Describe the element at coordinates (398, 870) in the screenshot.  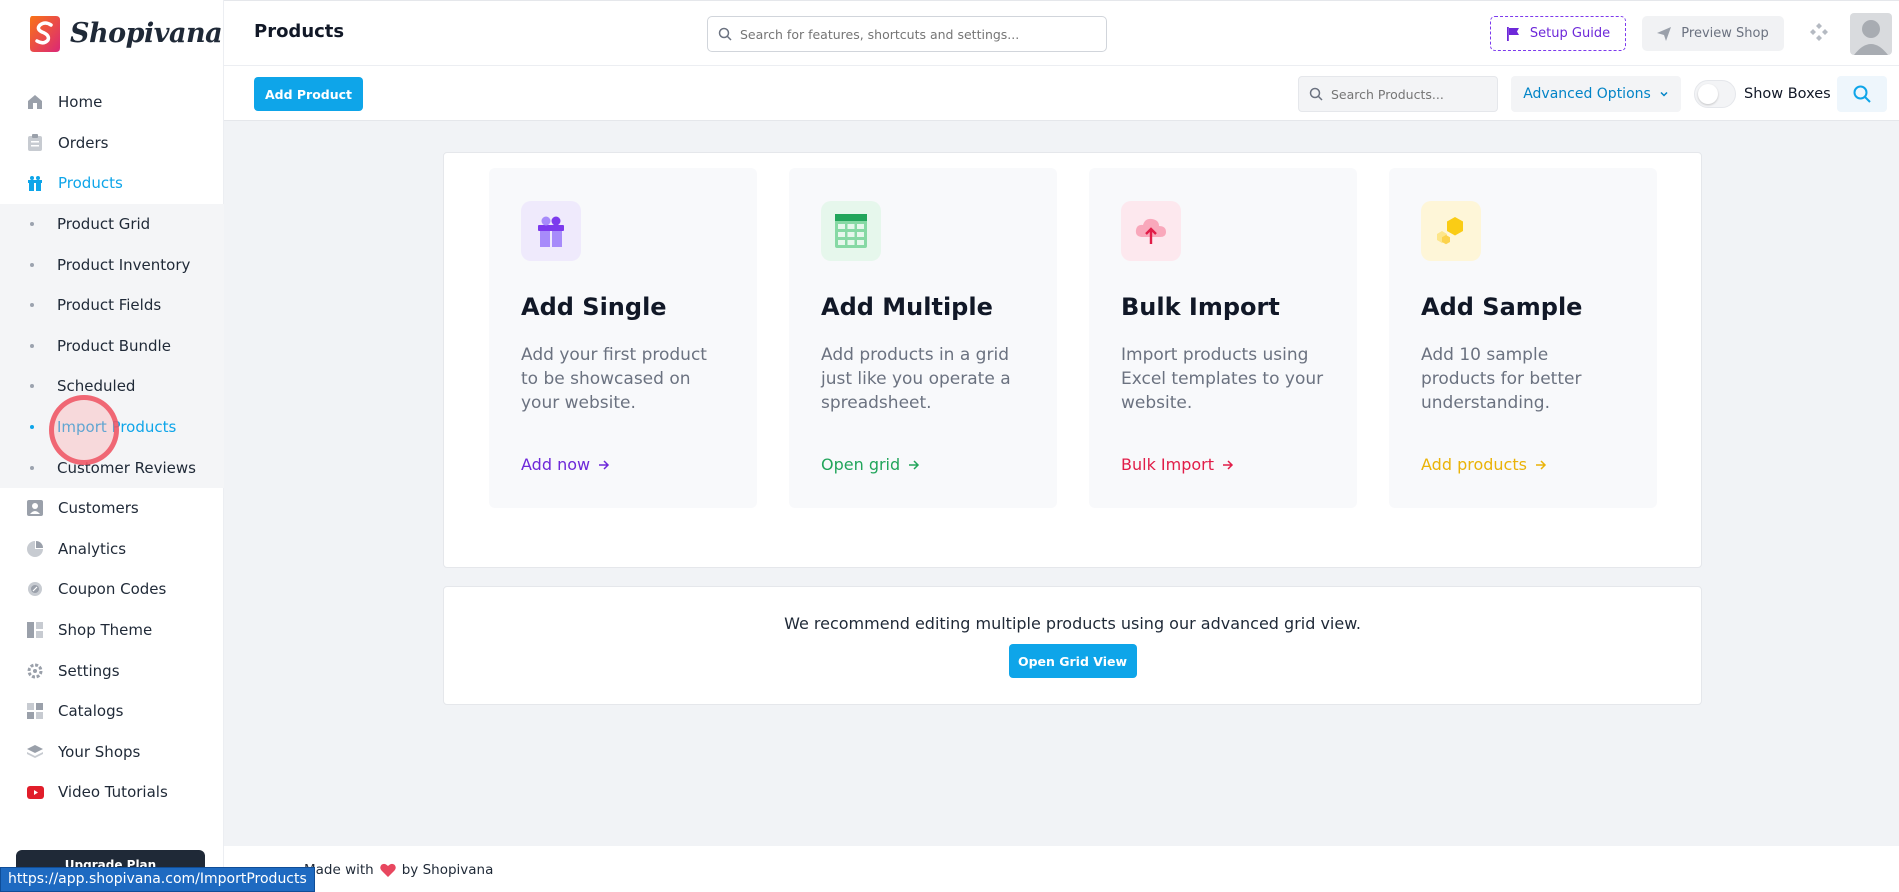
I see `made-with-credit: Made with by Shopivana` at that location.